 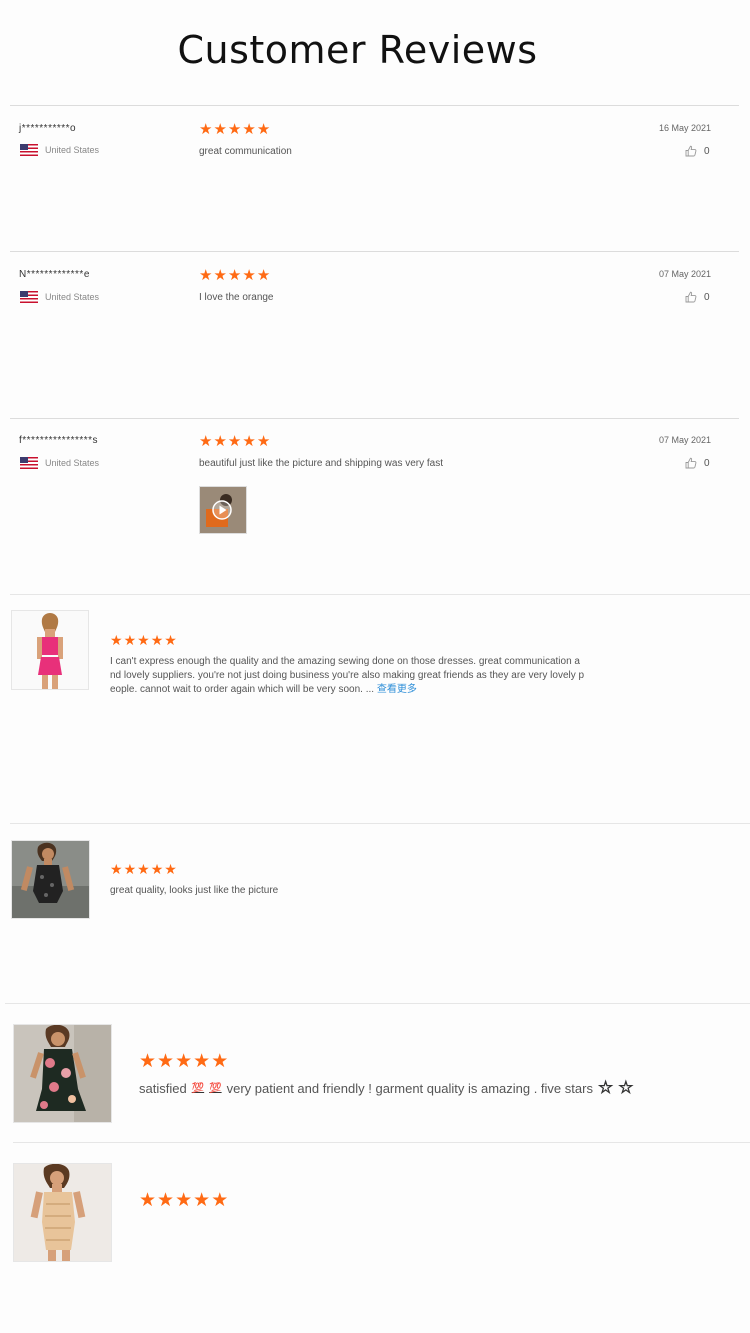 What do you see at coordinates (236, 297) in the screenshot?
I see `review-text: I love the orange` at bounding box center [236, 297].